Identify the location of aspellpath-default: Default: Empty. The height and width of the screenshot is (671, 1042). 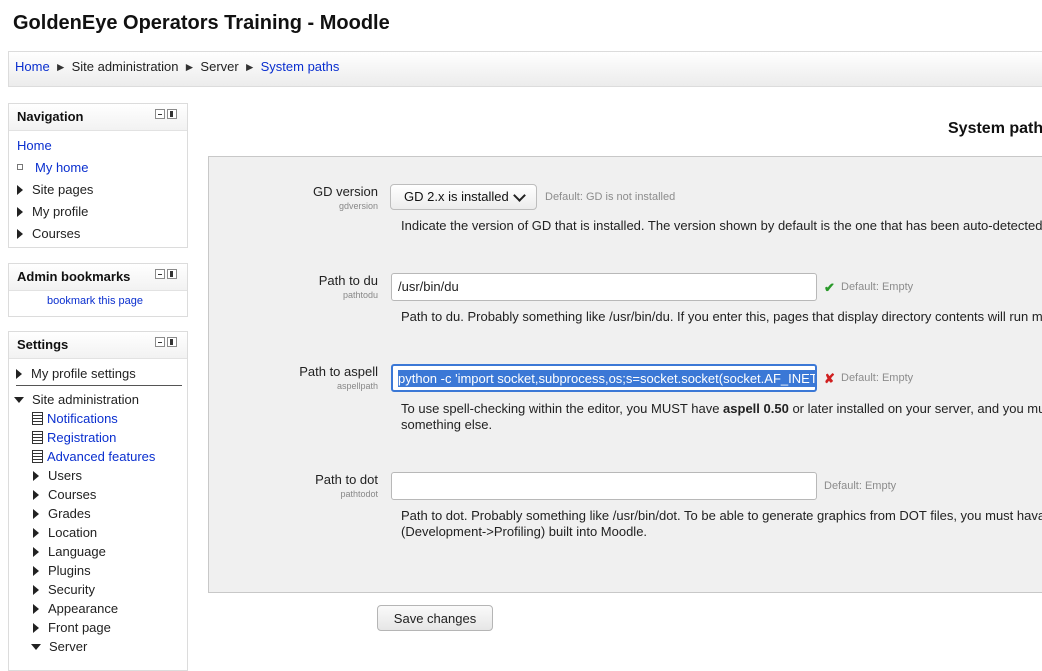
(877, 378).